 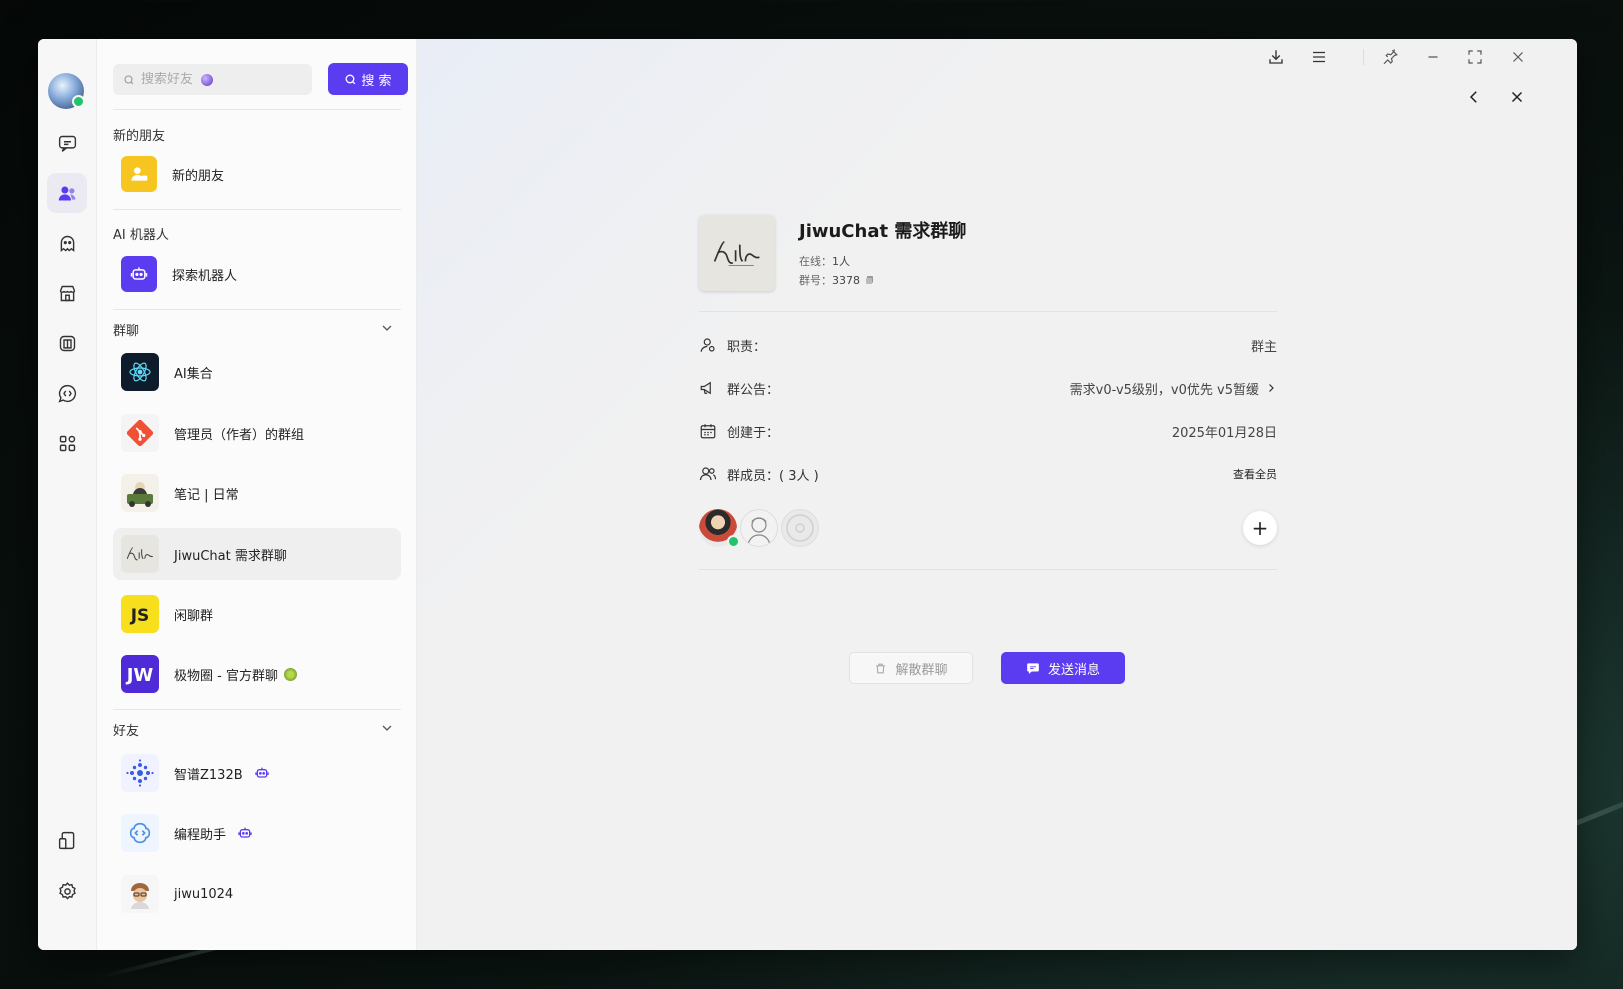 I want to click on group-label: AI集合, so click(x=193, y=374).